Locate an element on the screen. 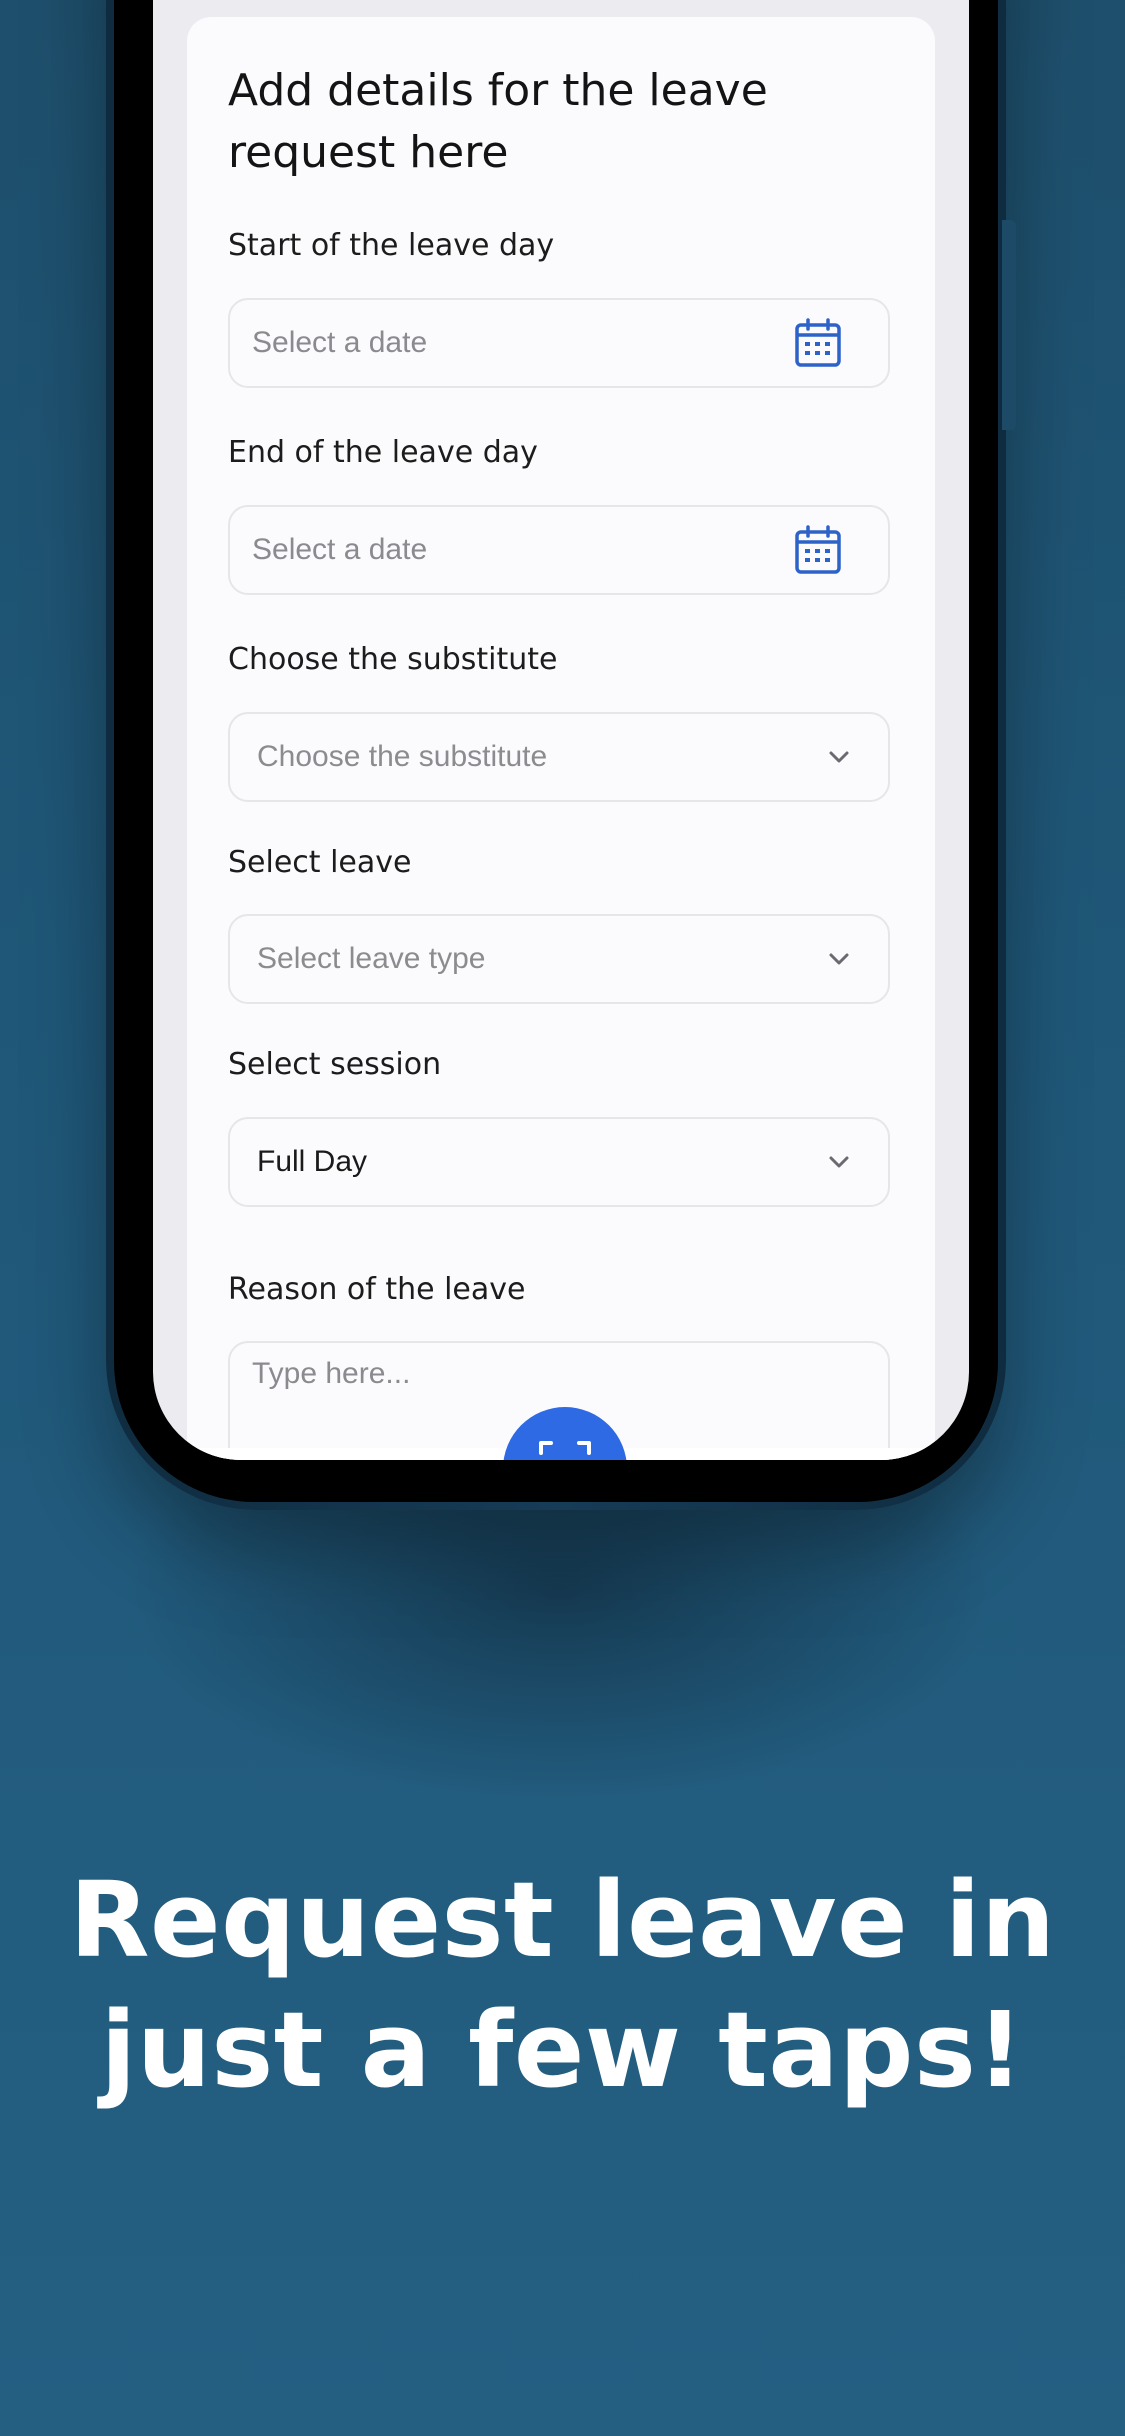 Image resolution: width=1125 pixels, height=2436 pixels. end-date-placeholder: Select a date is located at coordinates (340, 549).